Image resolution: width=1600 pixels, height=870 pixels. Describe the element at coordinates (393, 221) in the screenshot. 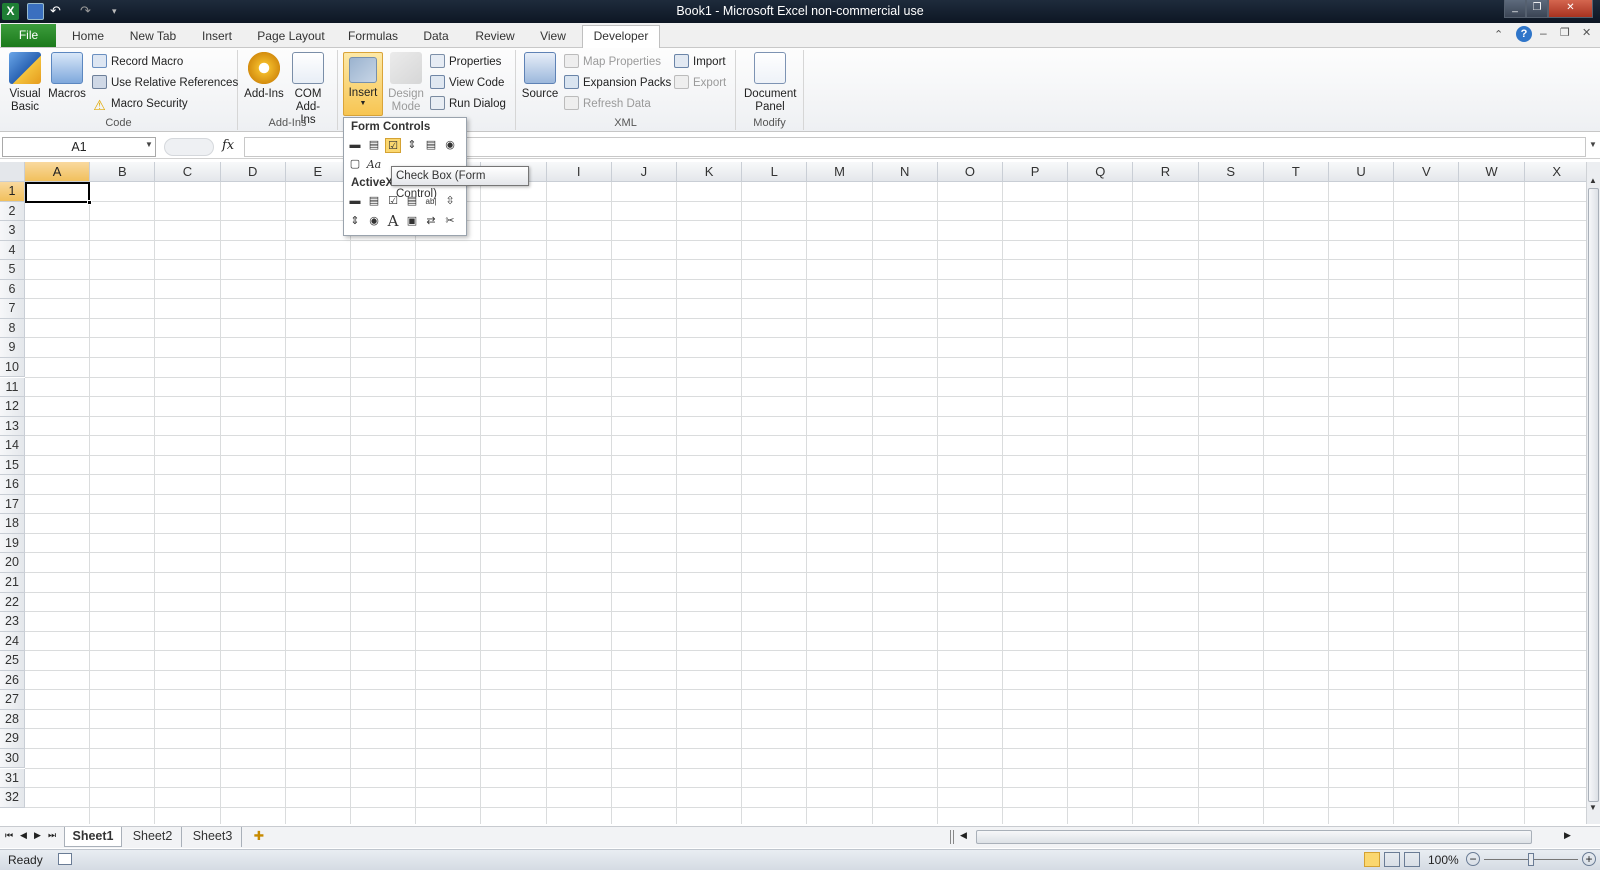

I see `activex-label-icon: A` at that location.